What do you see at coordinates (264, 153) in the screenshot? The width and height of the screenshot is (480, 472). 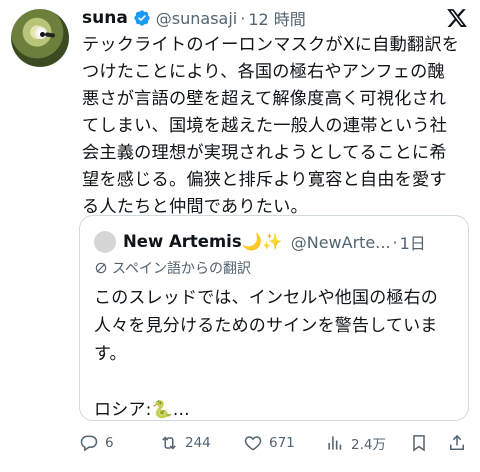 I see `post-text-line: 会主義の理想が実現されようとしてることに希` at bounding box center [264, 153].